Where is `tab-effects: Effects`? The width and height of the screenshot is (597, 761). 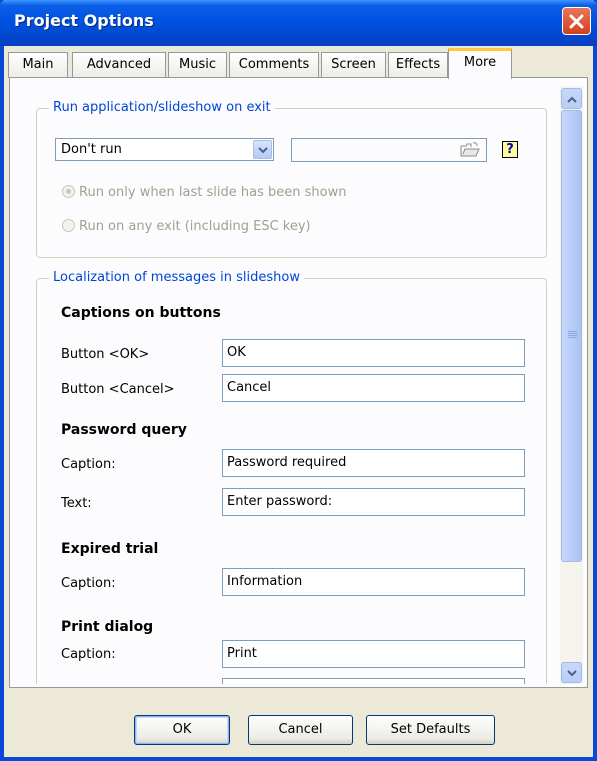 tab-effects: Effects is located at coordinates (418, 65).